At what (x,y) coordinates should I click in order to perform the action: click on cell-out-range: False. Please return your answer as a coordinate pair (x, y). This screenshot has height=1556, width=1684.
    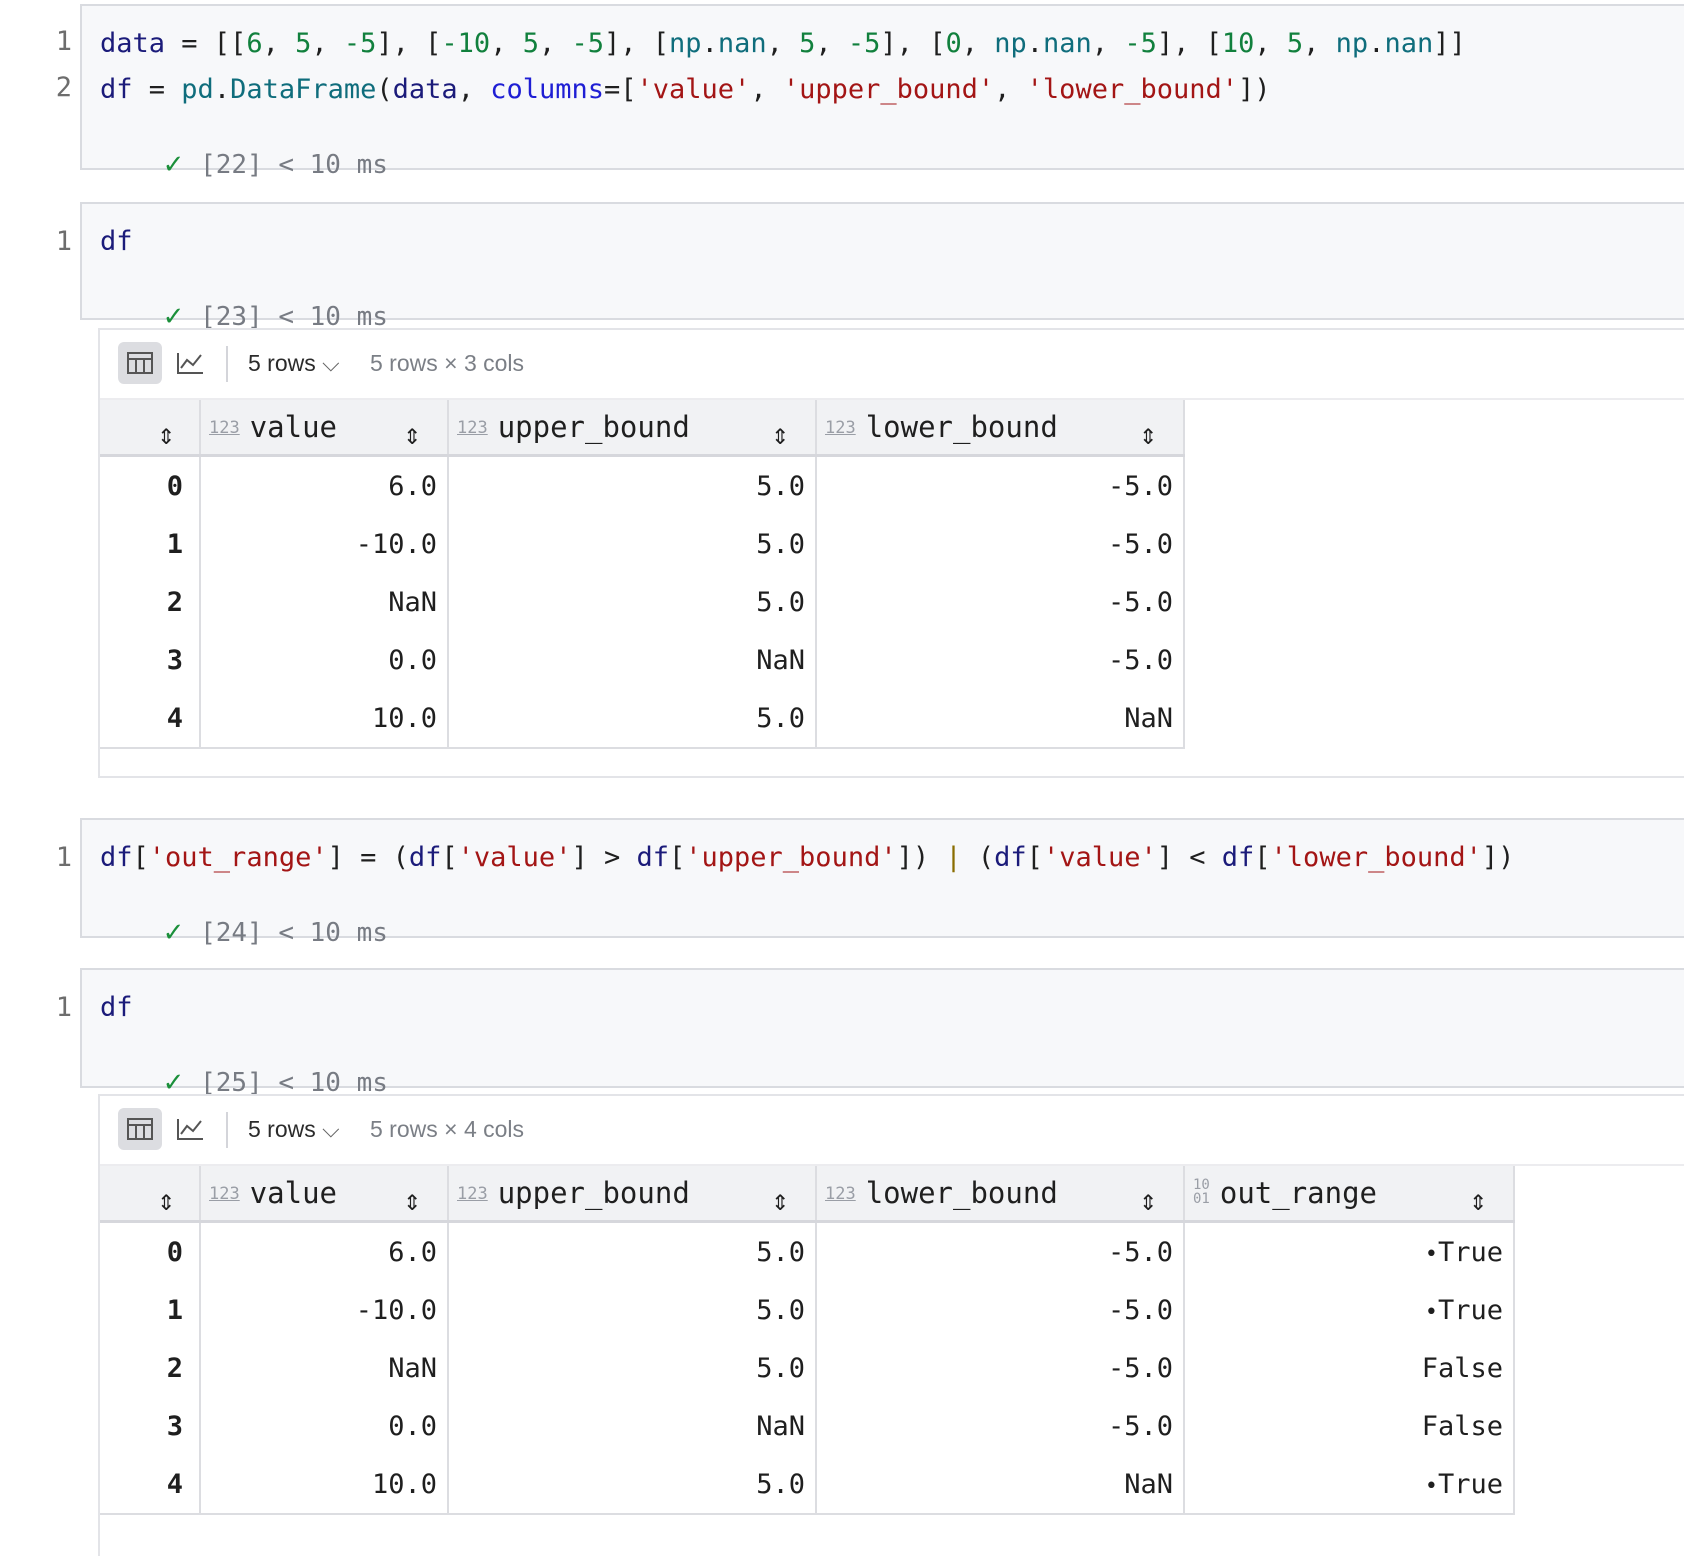
    Looking at the image, I should click on (1349, 1426).